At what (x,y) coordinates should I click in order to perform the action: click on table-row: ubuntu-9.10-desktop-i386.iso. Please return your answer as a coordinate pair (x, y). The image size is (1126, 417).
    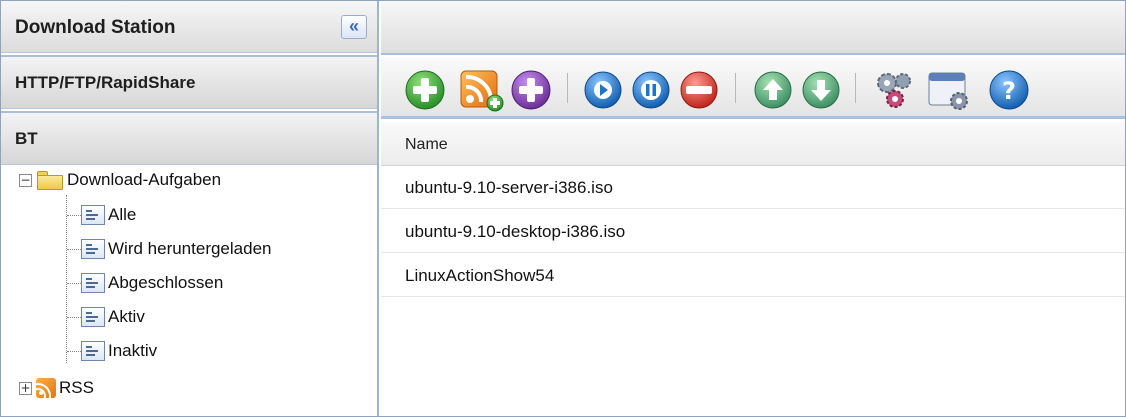
    Looking at the image, I should click on (753, 231).